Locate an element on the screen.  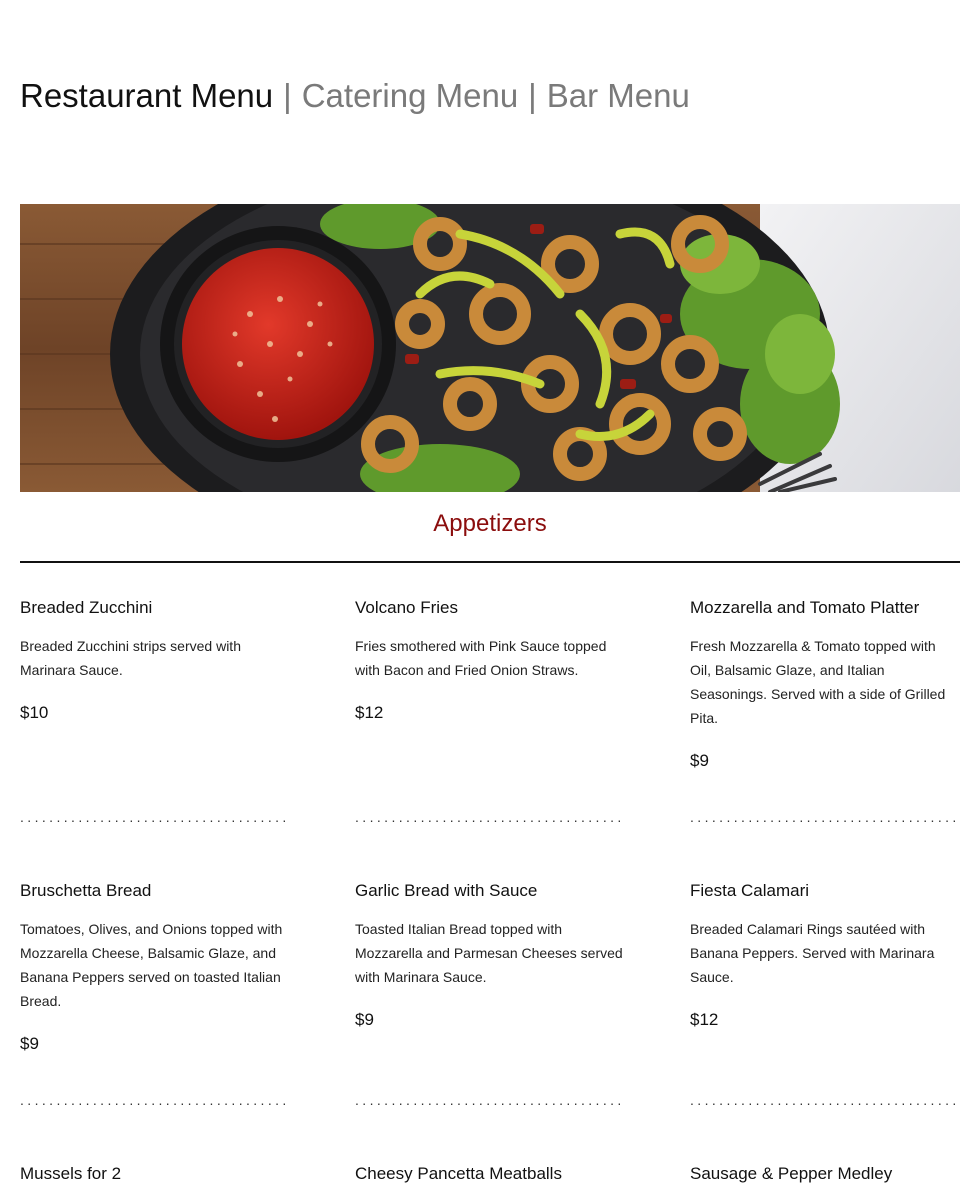
menu-tabs: Restaurant Menu | Catering Menu | Bar Menu is located at coordinates (355, 96).